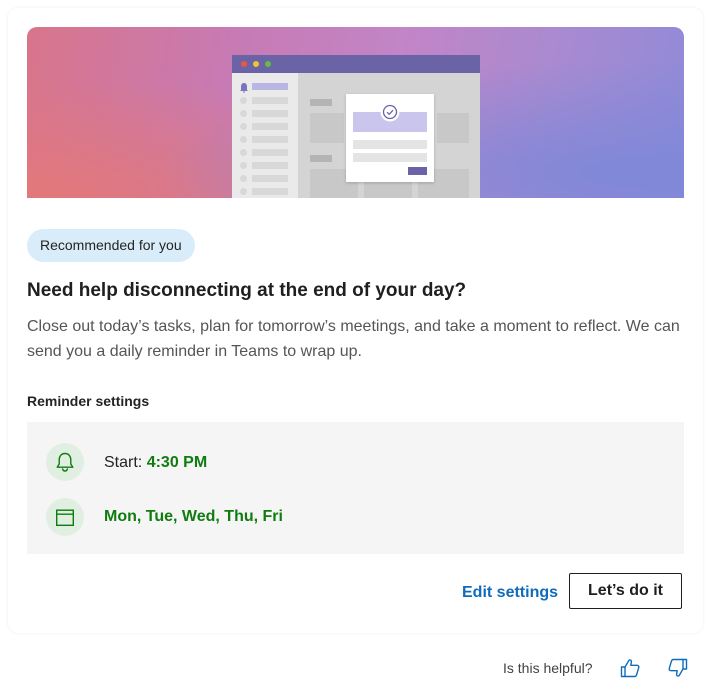  Describe the element at coordinates (88, 401) in the screenshot. I see `reminder-settings-label: Reminder settings` at that location.